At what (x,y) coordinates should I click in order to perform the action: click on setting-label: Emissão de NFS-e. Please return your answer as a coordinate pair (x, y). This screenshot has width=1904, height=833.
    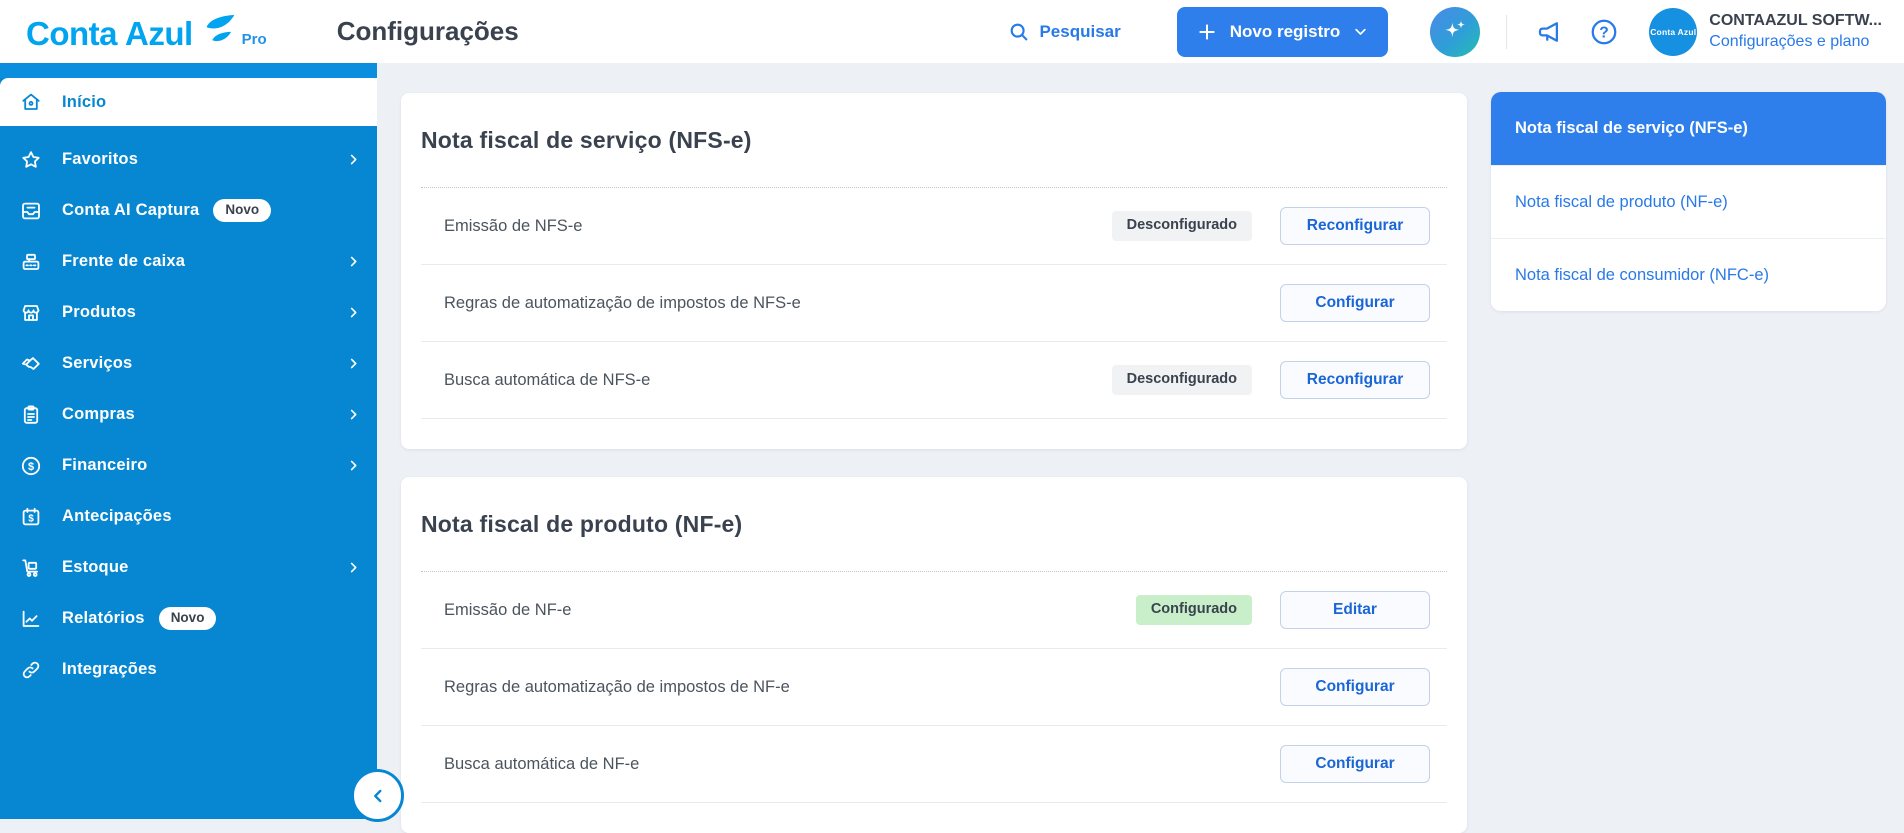
    Looking at the image, I should click on (513, 225).